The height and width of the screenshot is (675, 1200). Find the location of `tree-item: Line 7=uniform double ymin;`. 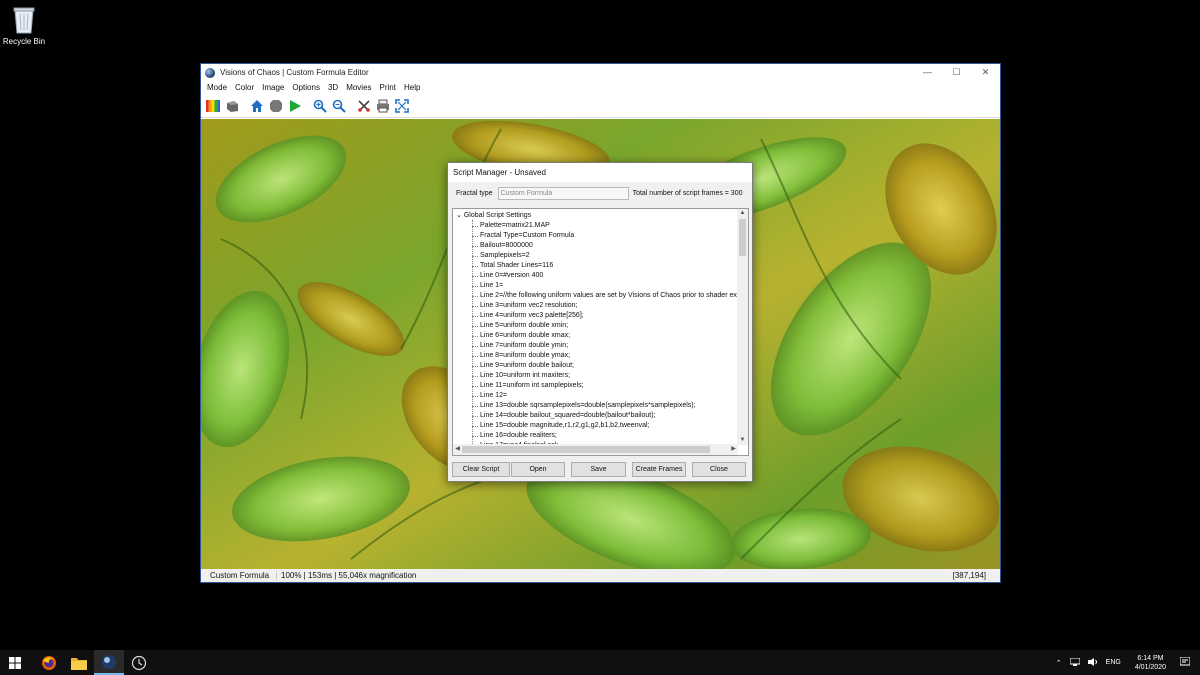

tree-item: Line 7=uniform double ymin; is located at coordinates (607, 346).